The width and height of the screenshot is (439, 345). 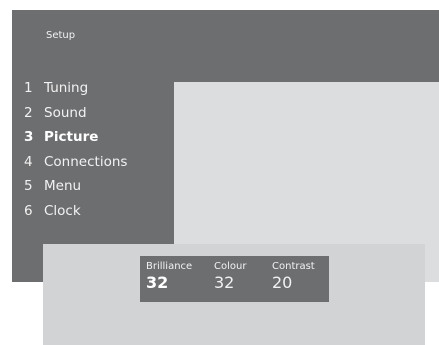 What do you see at coordinates (28, 186) in the screenshot?
I see `menu-item-number: 5` at bounding box center [28, 186].